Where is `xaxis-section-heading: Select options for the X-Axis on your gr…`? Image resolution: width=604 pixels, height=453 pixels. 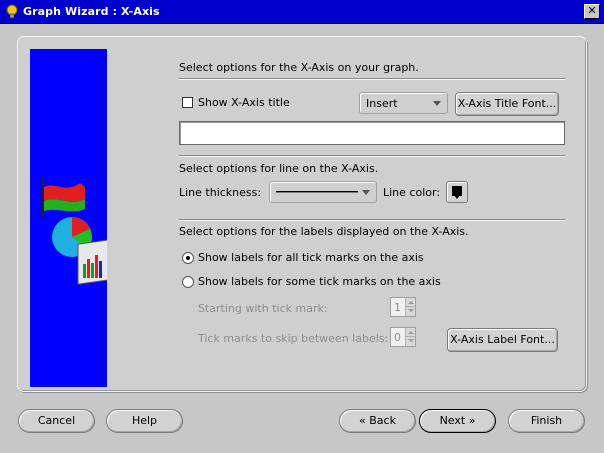 xaxis-section-heading: Select options for the X-Axis on your gr… is located at coordinates (299, 67).